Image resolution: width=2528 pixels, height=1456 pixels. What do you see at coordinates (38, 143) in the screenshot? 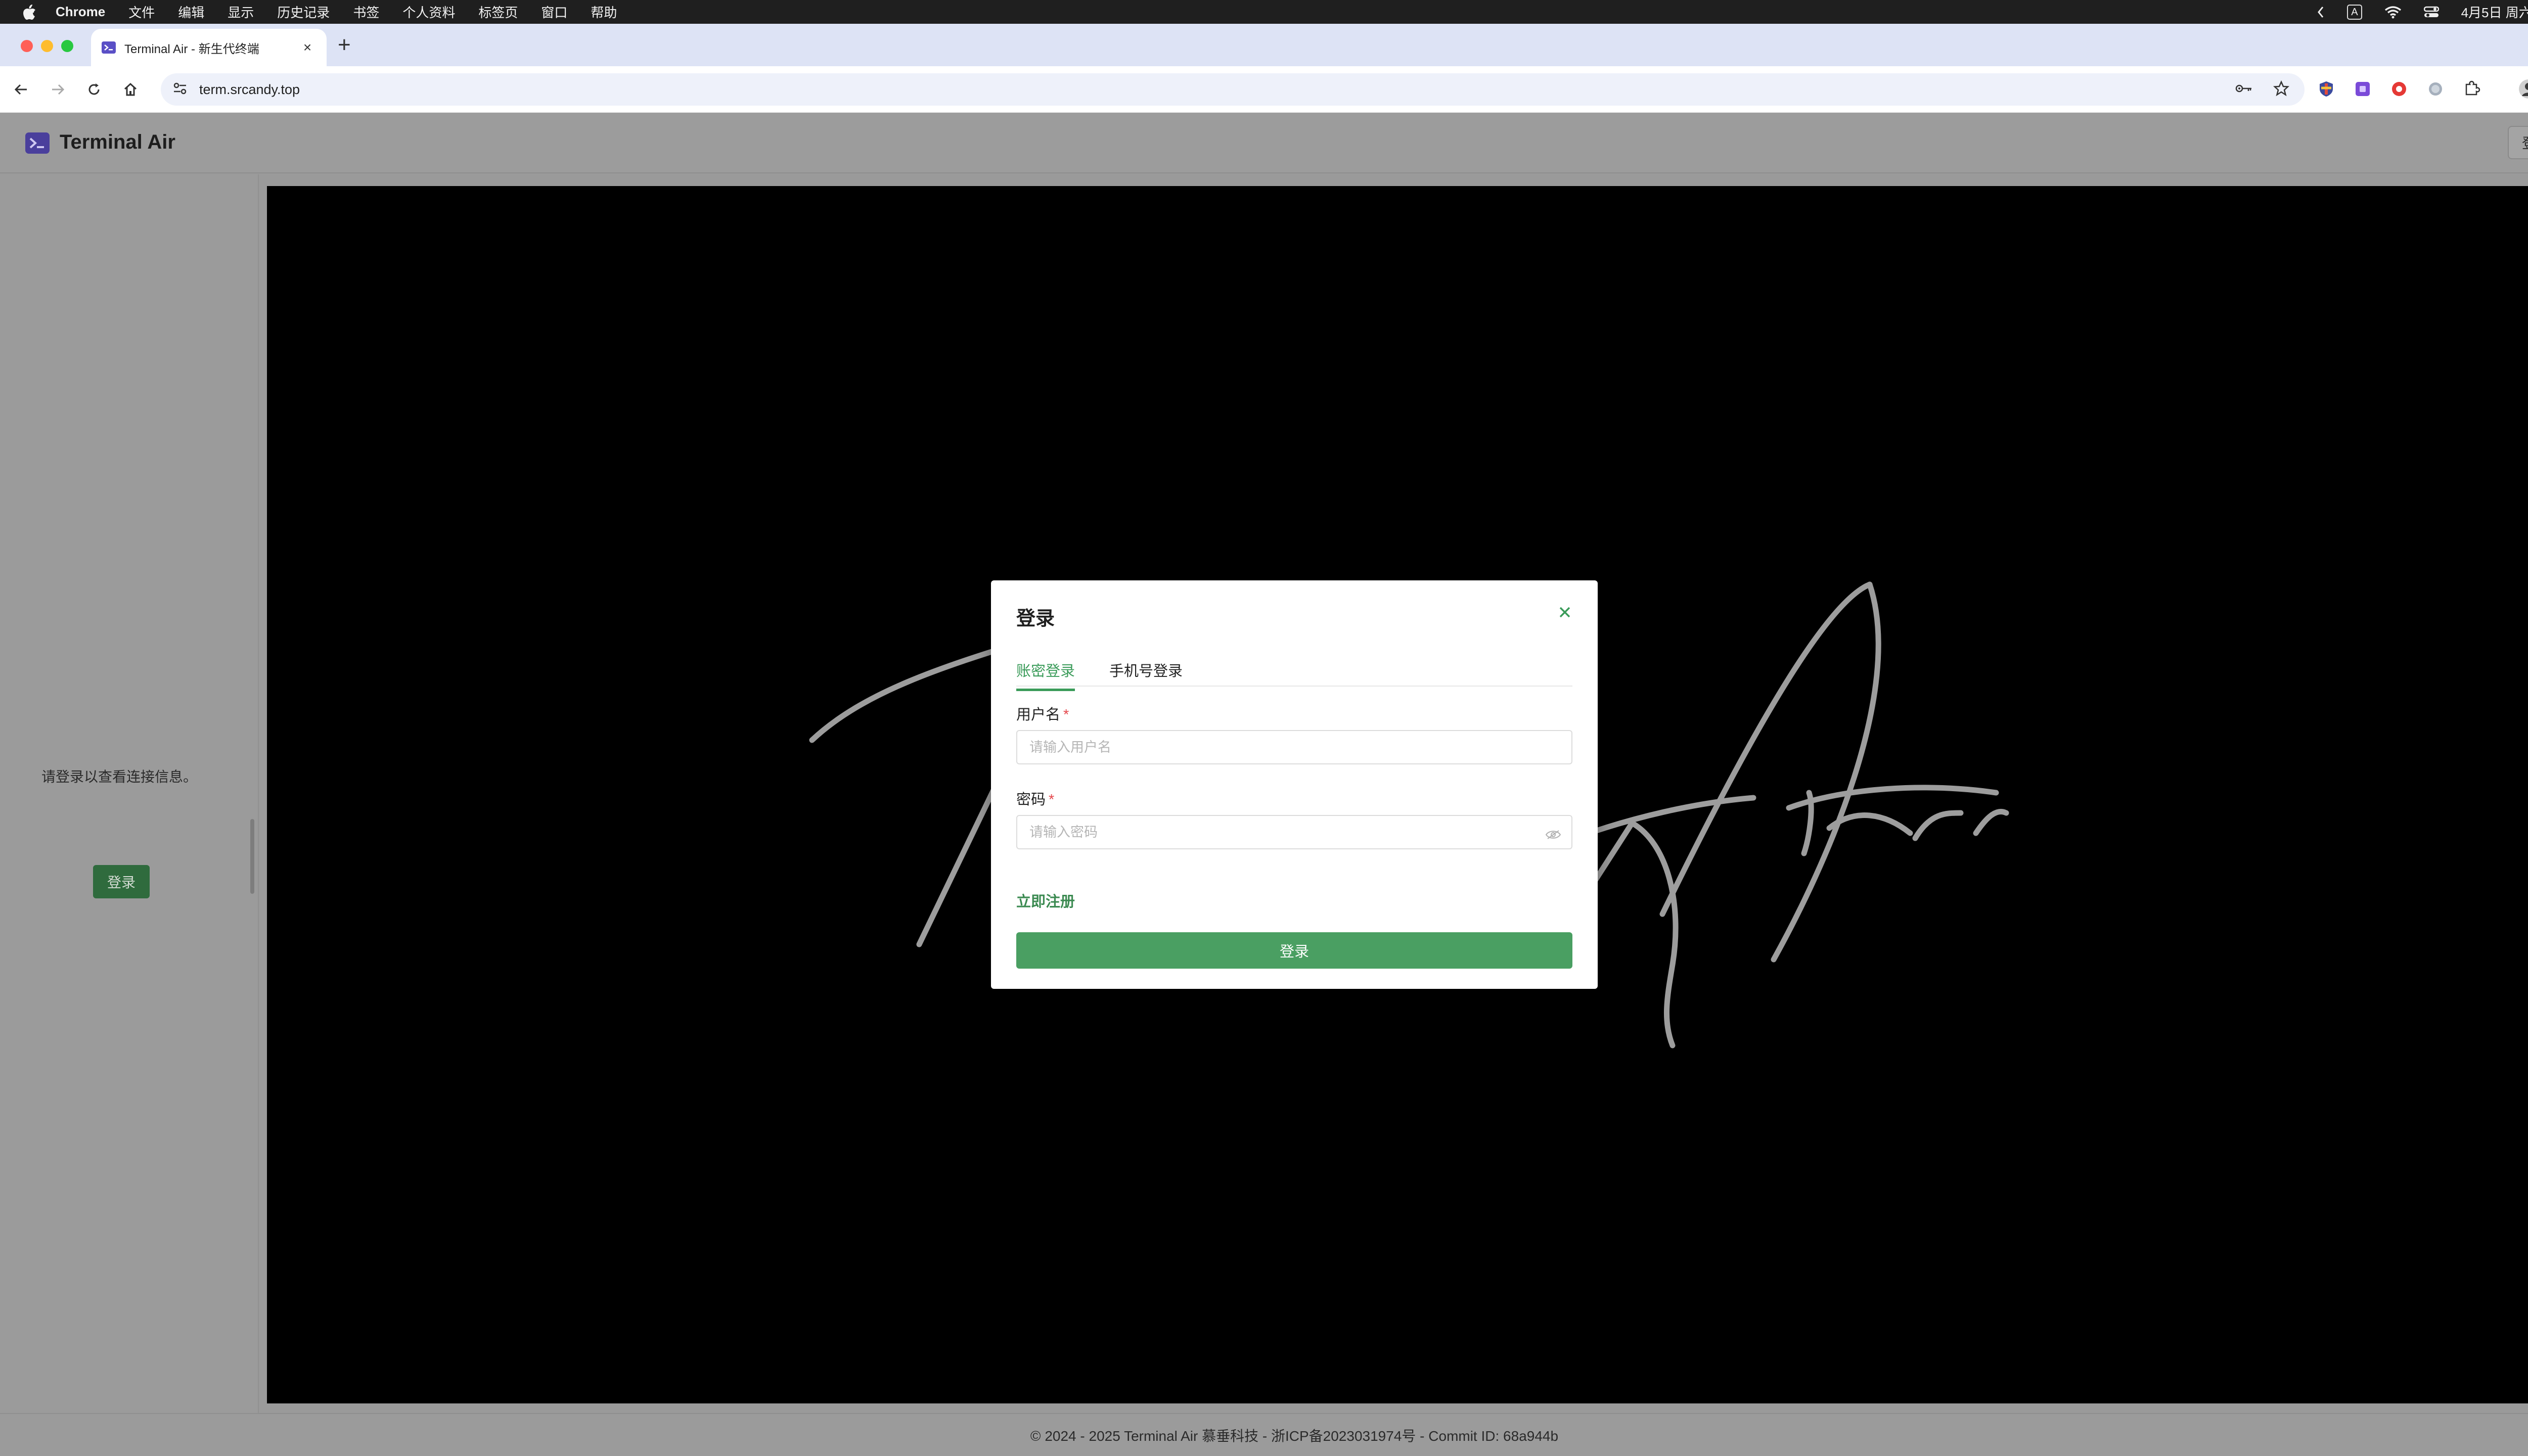
I see `terminal-air-logo-icon` at bounding box center [38, 143].